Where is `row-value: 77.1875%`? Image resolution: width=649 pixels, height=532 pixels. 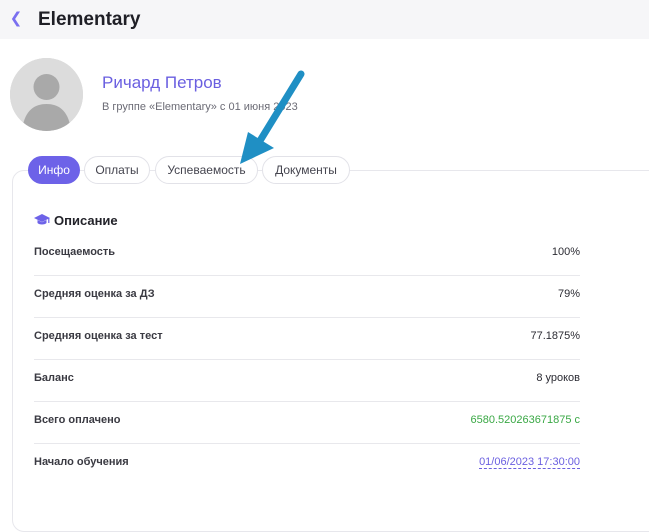 row-value: 77.1875% is located at coordinates (555, 336).